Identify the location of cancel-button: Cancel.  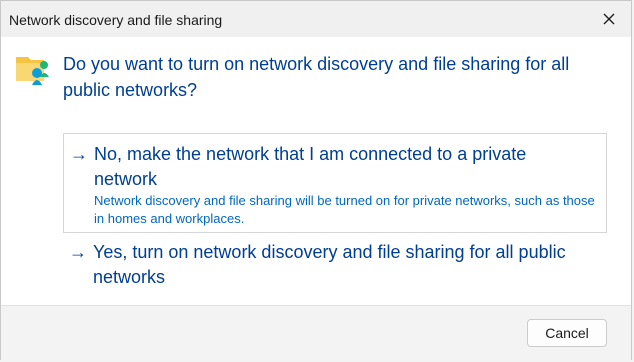
(567, 333).